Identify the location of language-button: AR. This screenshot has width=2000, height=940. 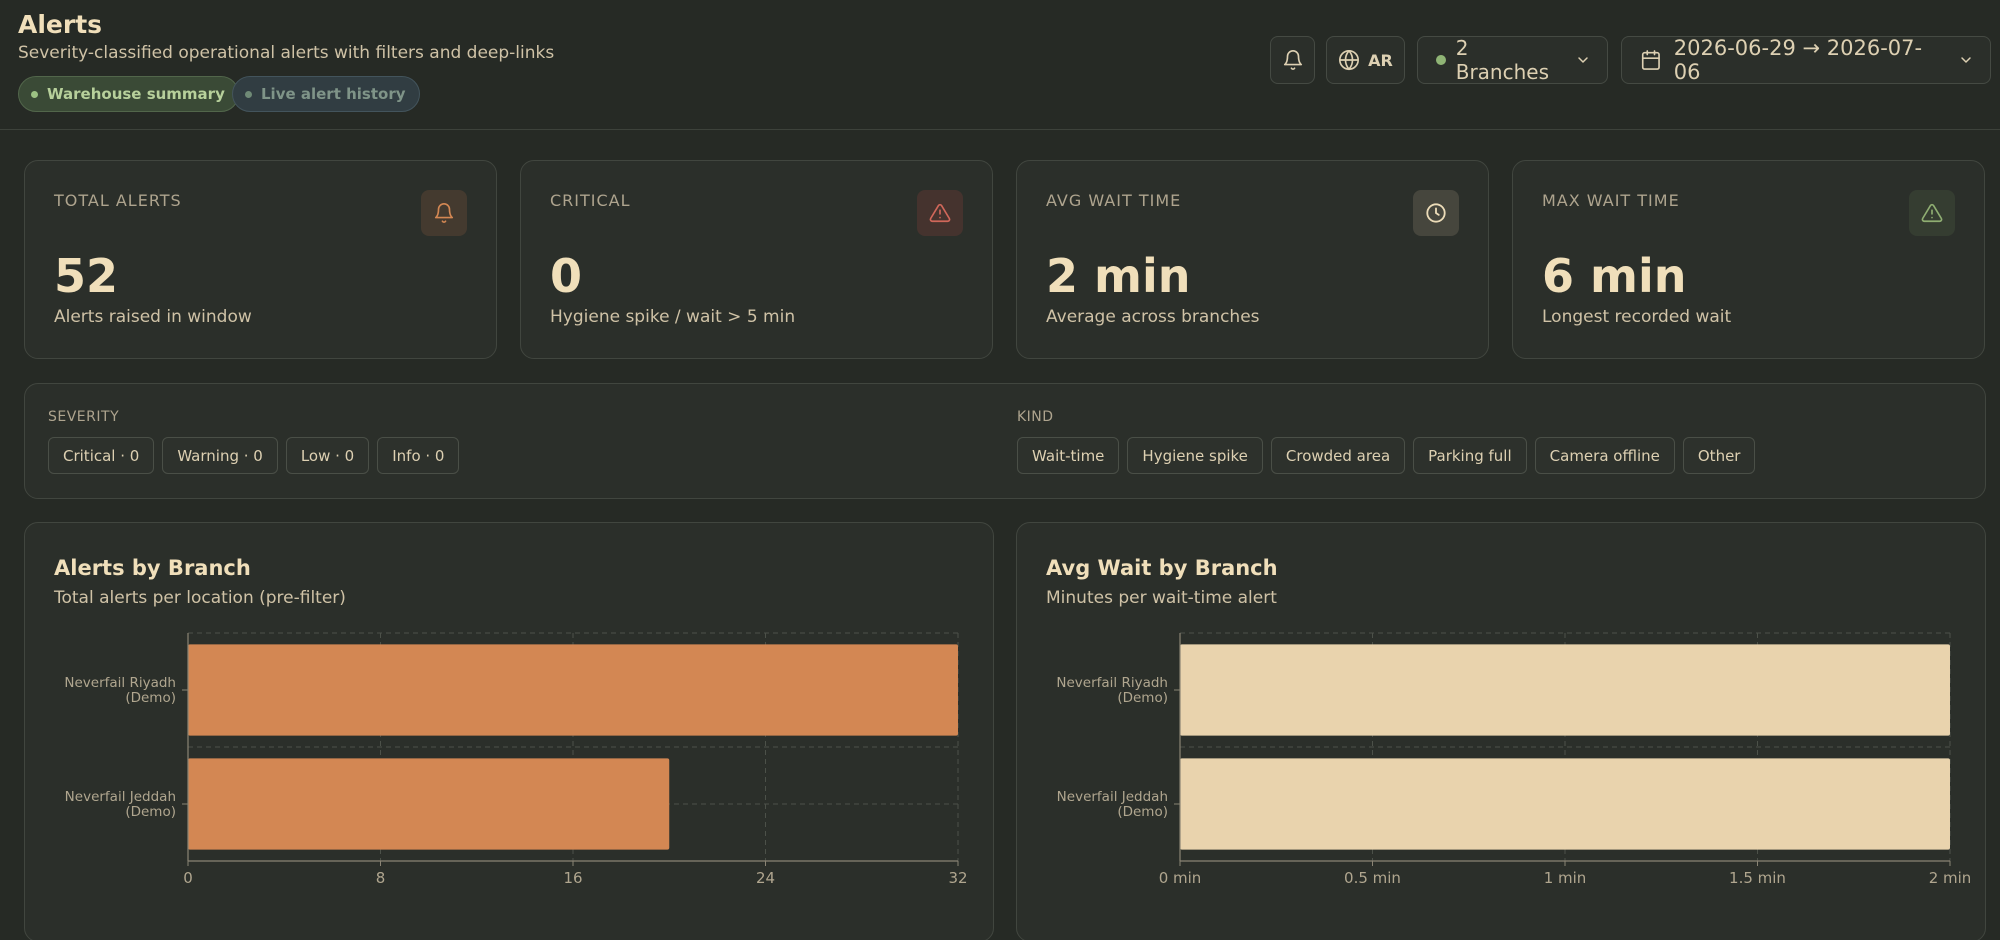
(1365, 60).